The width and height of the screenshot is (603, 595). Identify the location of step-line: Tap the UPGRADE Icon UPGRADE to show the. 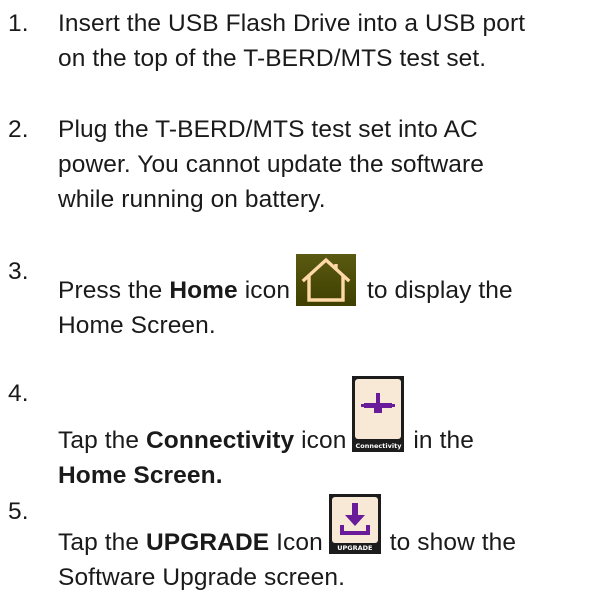
(328, 527).